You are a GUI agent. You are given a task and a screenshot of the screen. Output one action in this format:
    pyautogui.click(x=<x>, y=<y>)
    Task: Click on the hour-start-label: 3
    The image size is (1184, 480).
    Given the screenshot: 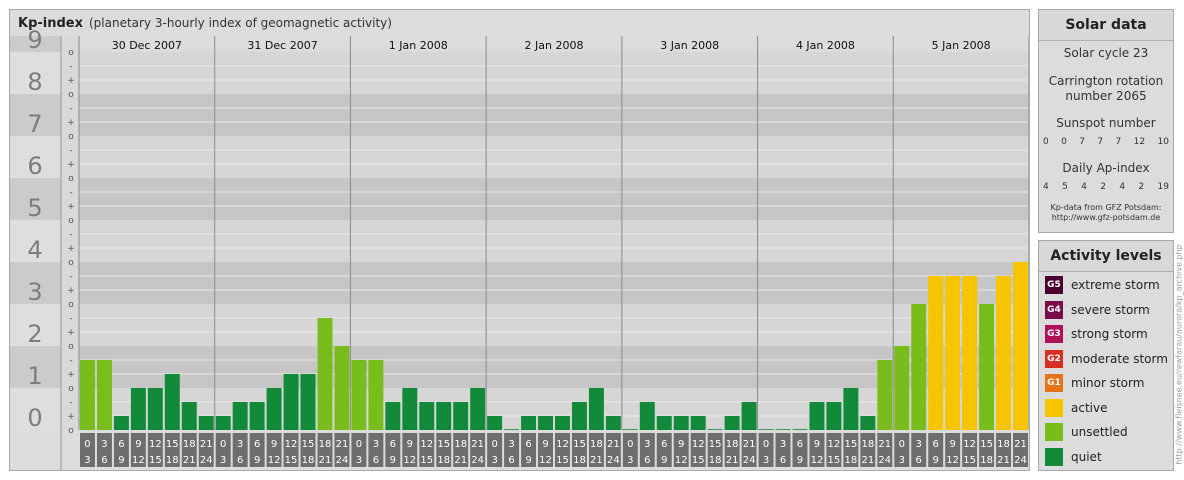 What is the action you would take?
    pyautogui.click(x=647, y=444)
    